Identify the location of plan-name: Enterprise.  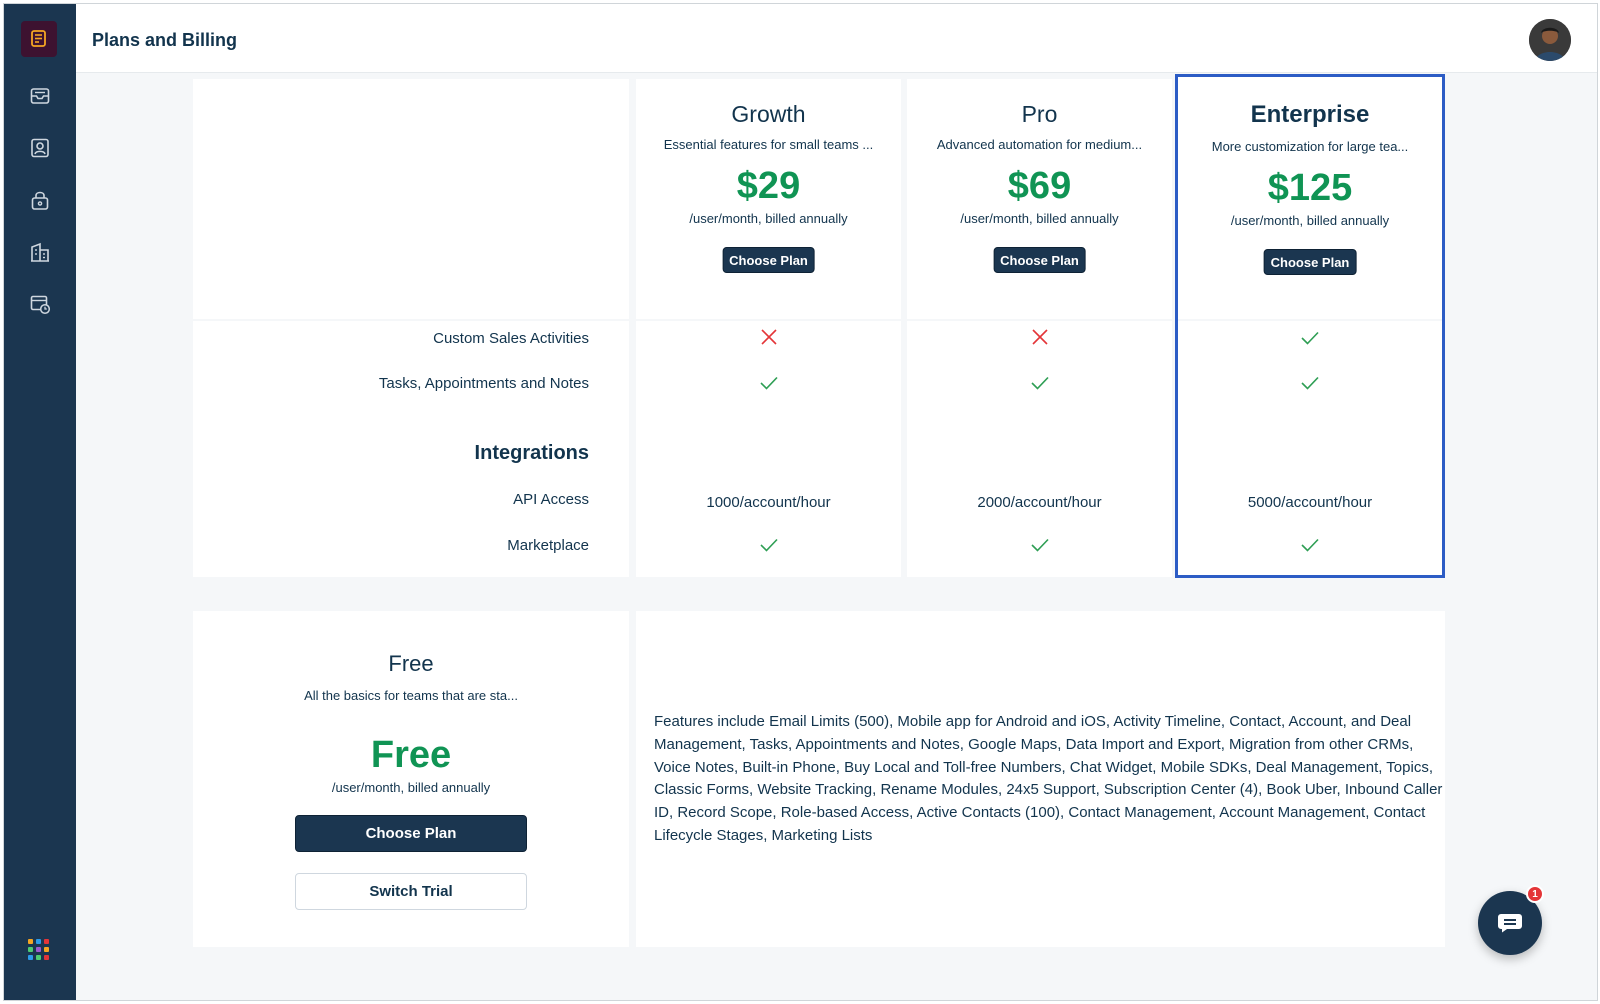
(1310, 114).